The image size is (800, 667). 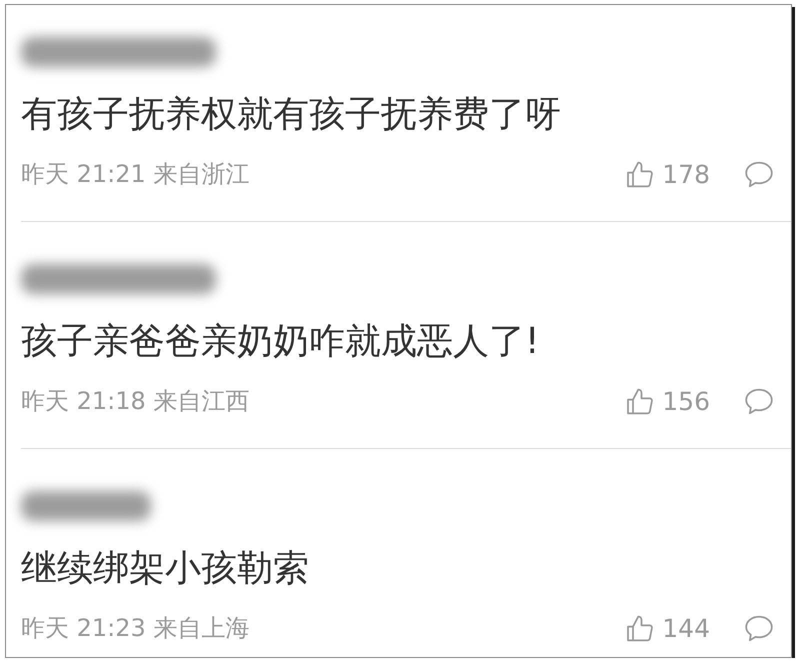 What do you see at coordinates (135, 401) in the screenshot?
I see `comment-meta: 昨天 21:18 来自江西` at bounding box center [135, 401].